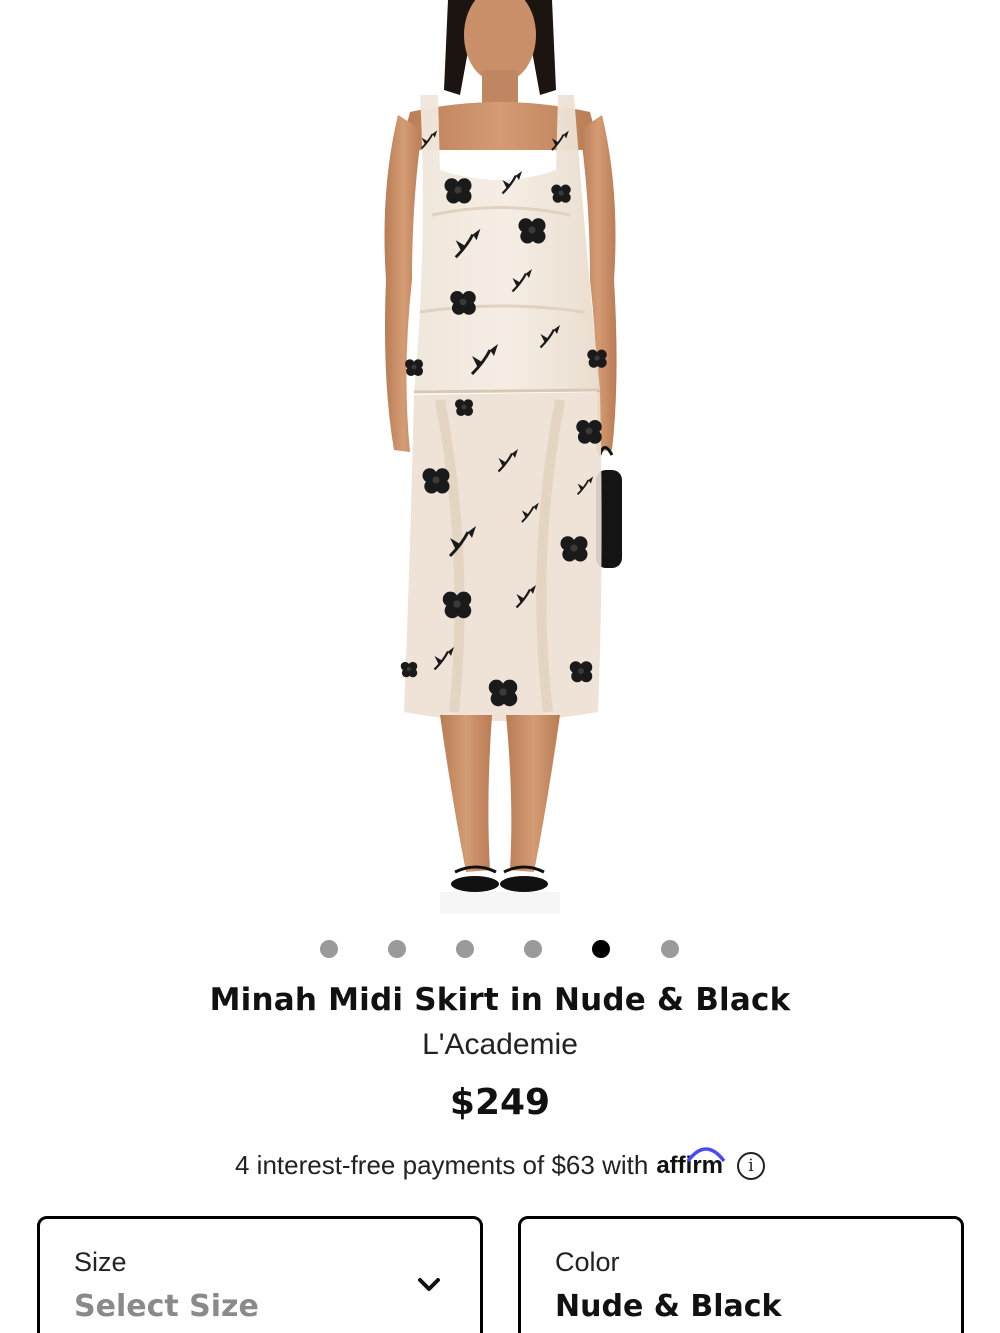 Image resolution: width=1000 pixels, height=1333 pixels. I want to click on financing-text: 4 interest-free payments of $63 with, so click(441, 1165).